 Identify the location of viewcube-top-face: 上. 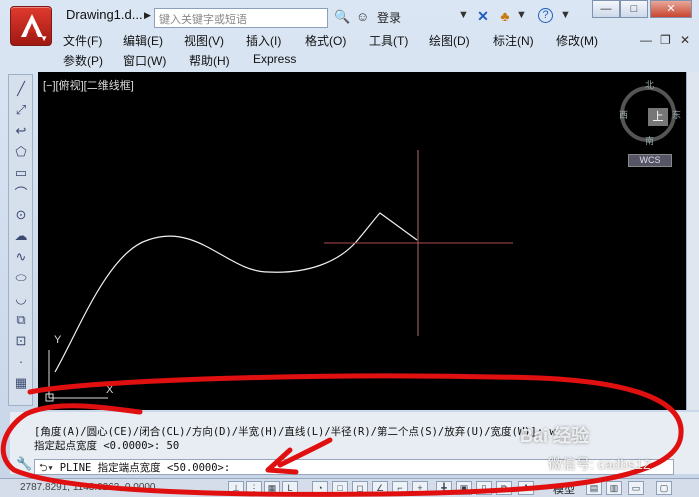
(658, 117).